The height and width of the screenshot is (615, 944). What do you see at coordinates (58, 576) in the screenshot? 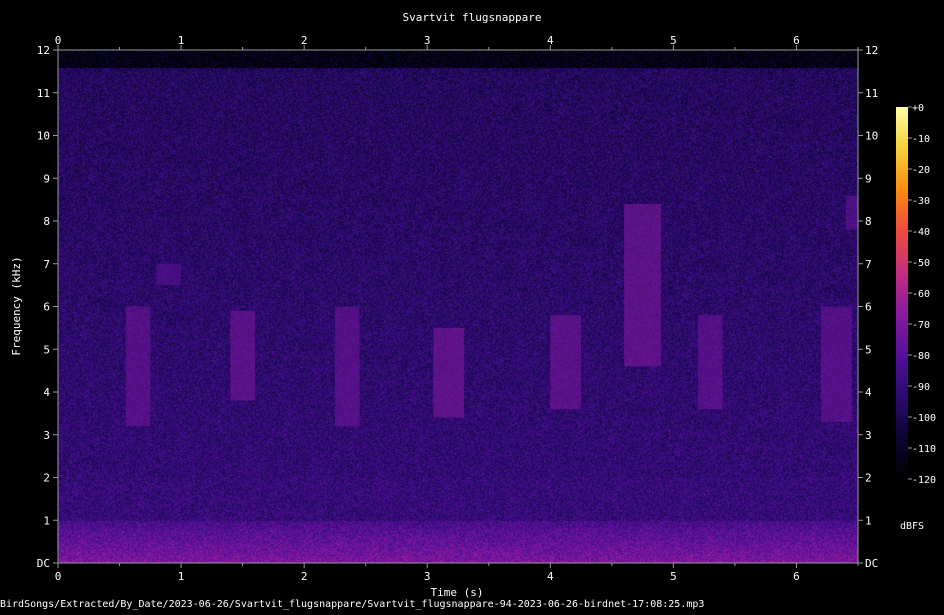
I see `x-tick-label: 0` at bounding box center [58, 576].